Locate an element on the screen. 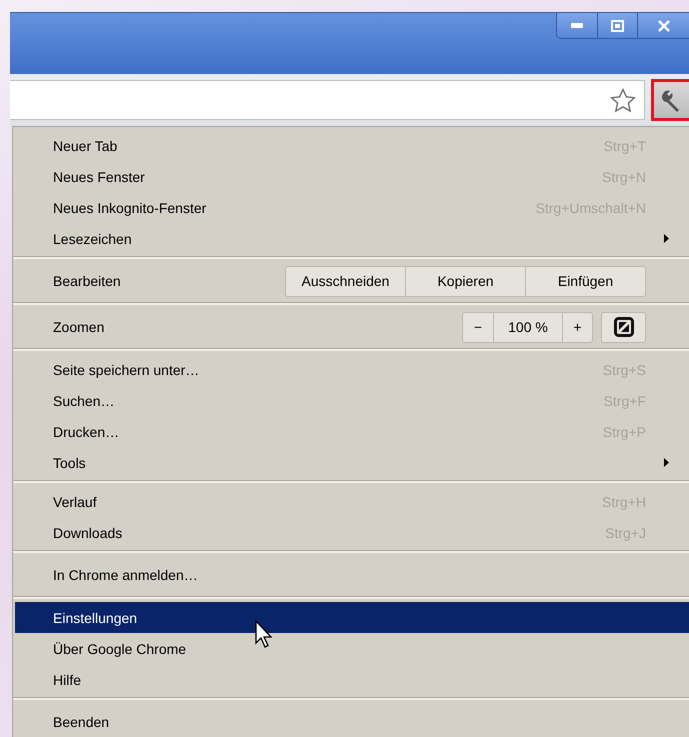 The image size is (689, 737). wrench-menu-button is located at coordinates (670, 100).